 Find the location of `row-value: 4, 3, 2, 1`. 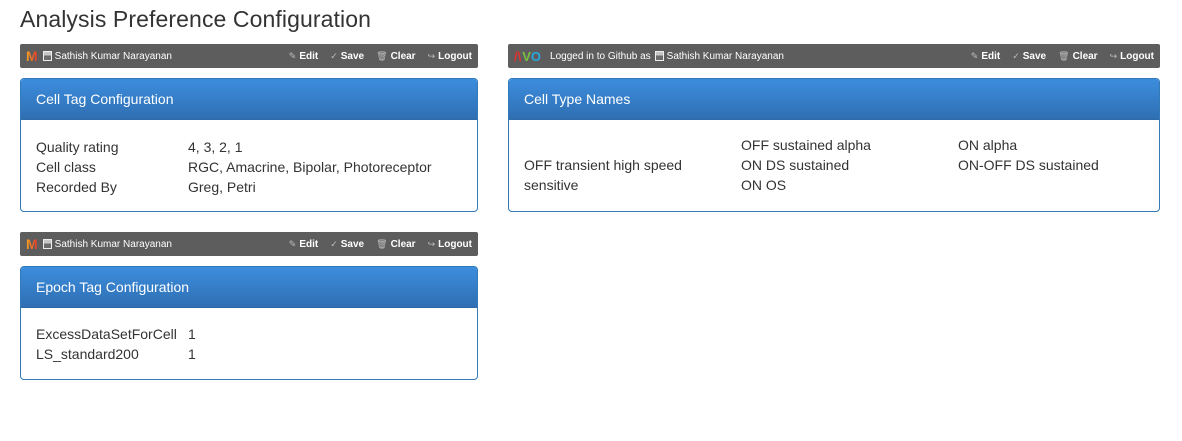

row-value: 4, 3, 2, 1 is located at coordinates (215, 147).